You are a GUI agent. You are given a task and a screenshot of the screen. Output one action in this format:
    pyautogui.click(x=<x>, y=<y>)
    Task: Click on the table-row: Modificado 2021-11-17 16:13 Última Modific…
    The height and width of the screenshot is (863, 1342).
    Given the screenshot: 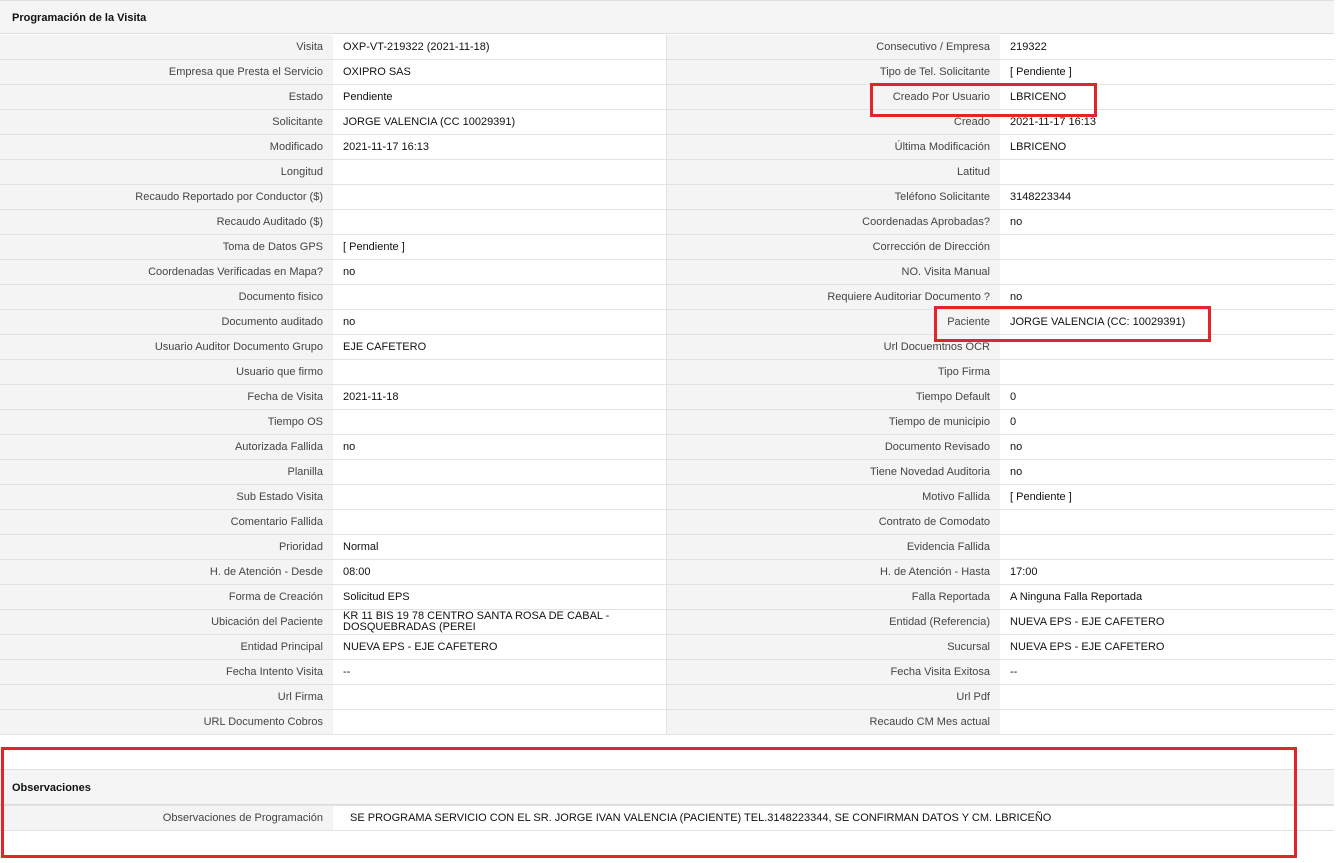 What is the action you would take?
    pyautogui.click(x=667, y=147)
    